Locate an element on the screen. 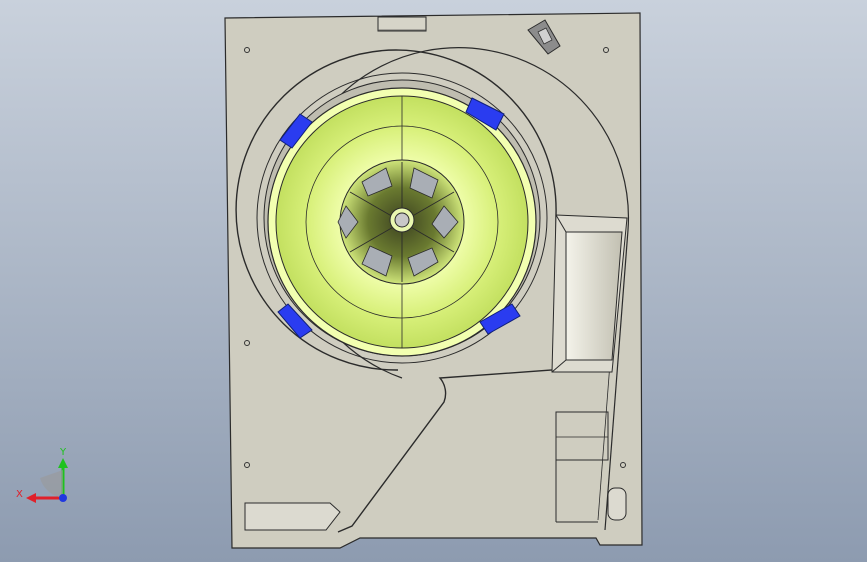 This screenshot has width=867, height=562. shaft is located at coordinates (402, 220).